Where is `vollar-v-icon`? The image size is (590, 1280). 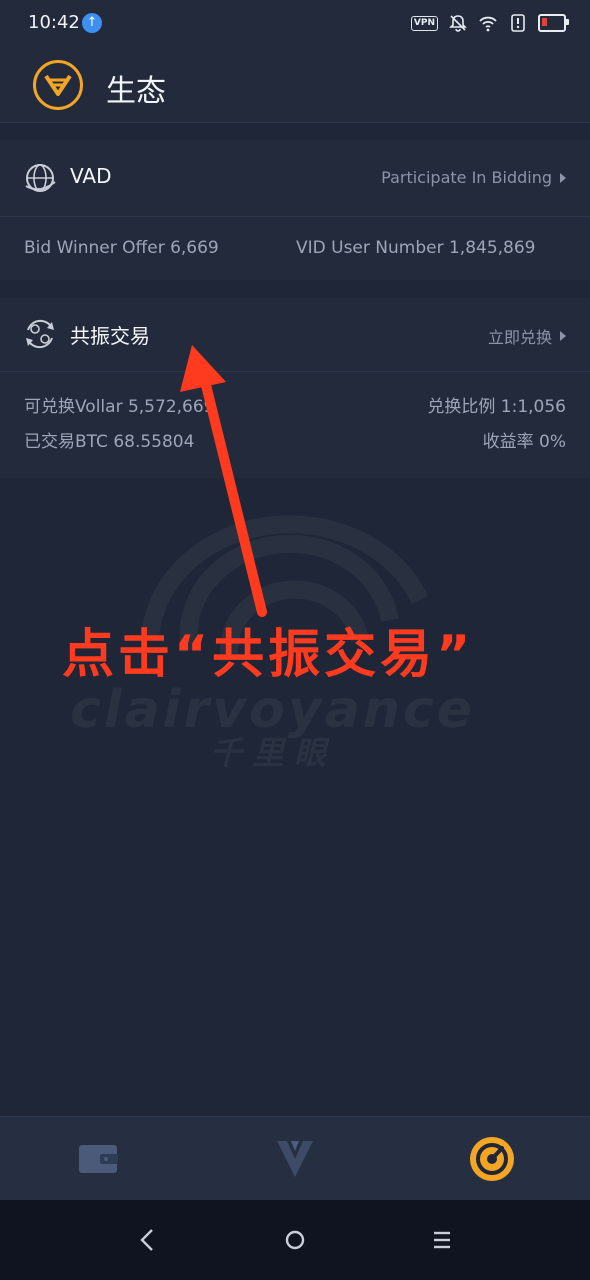 vollar-v-icon is located at coordinates (295, 1159).